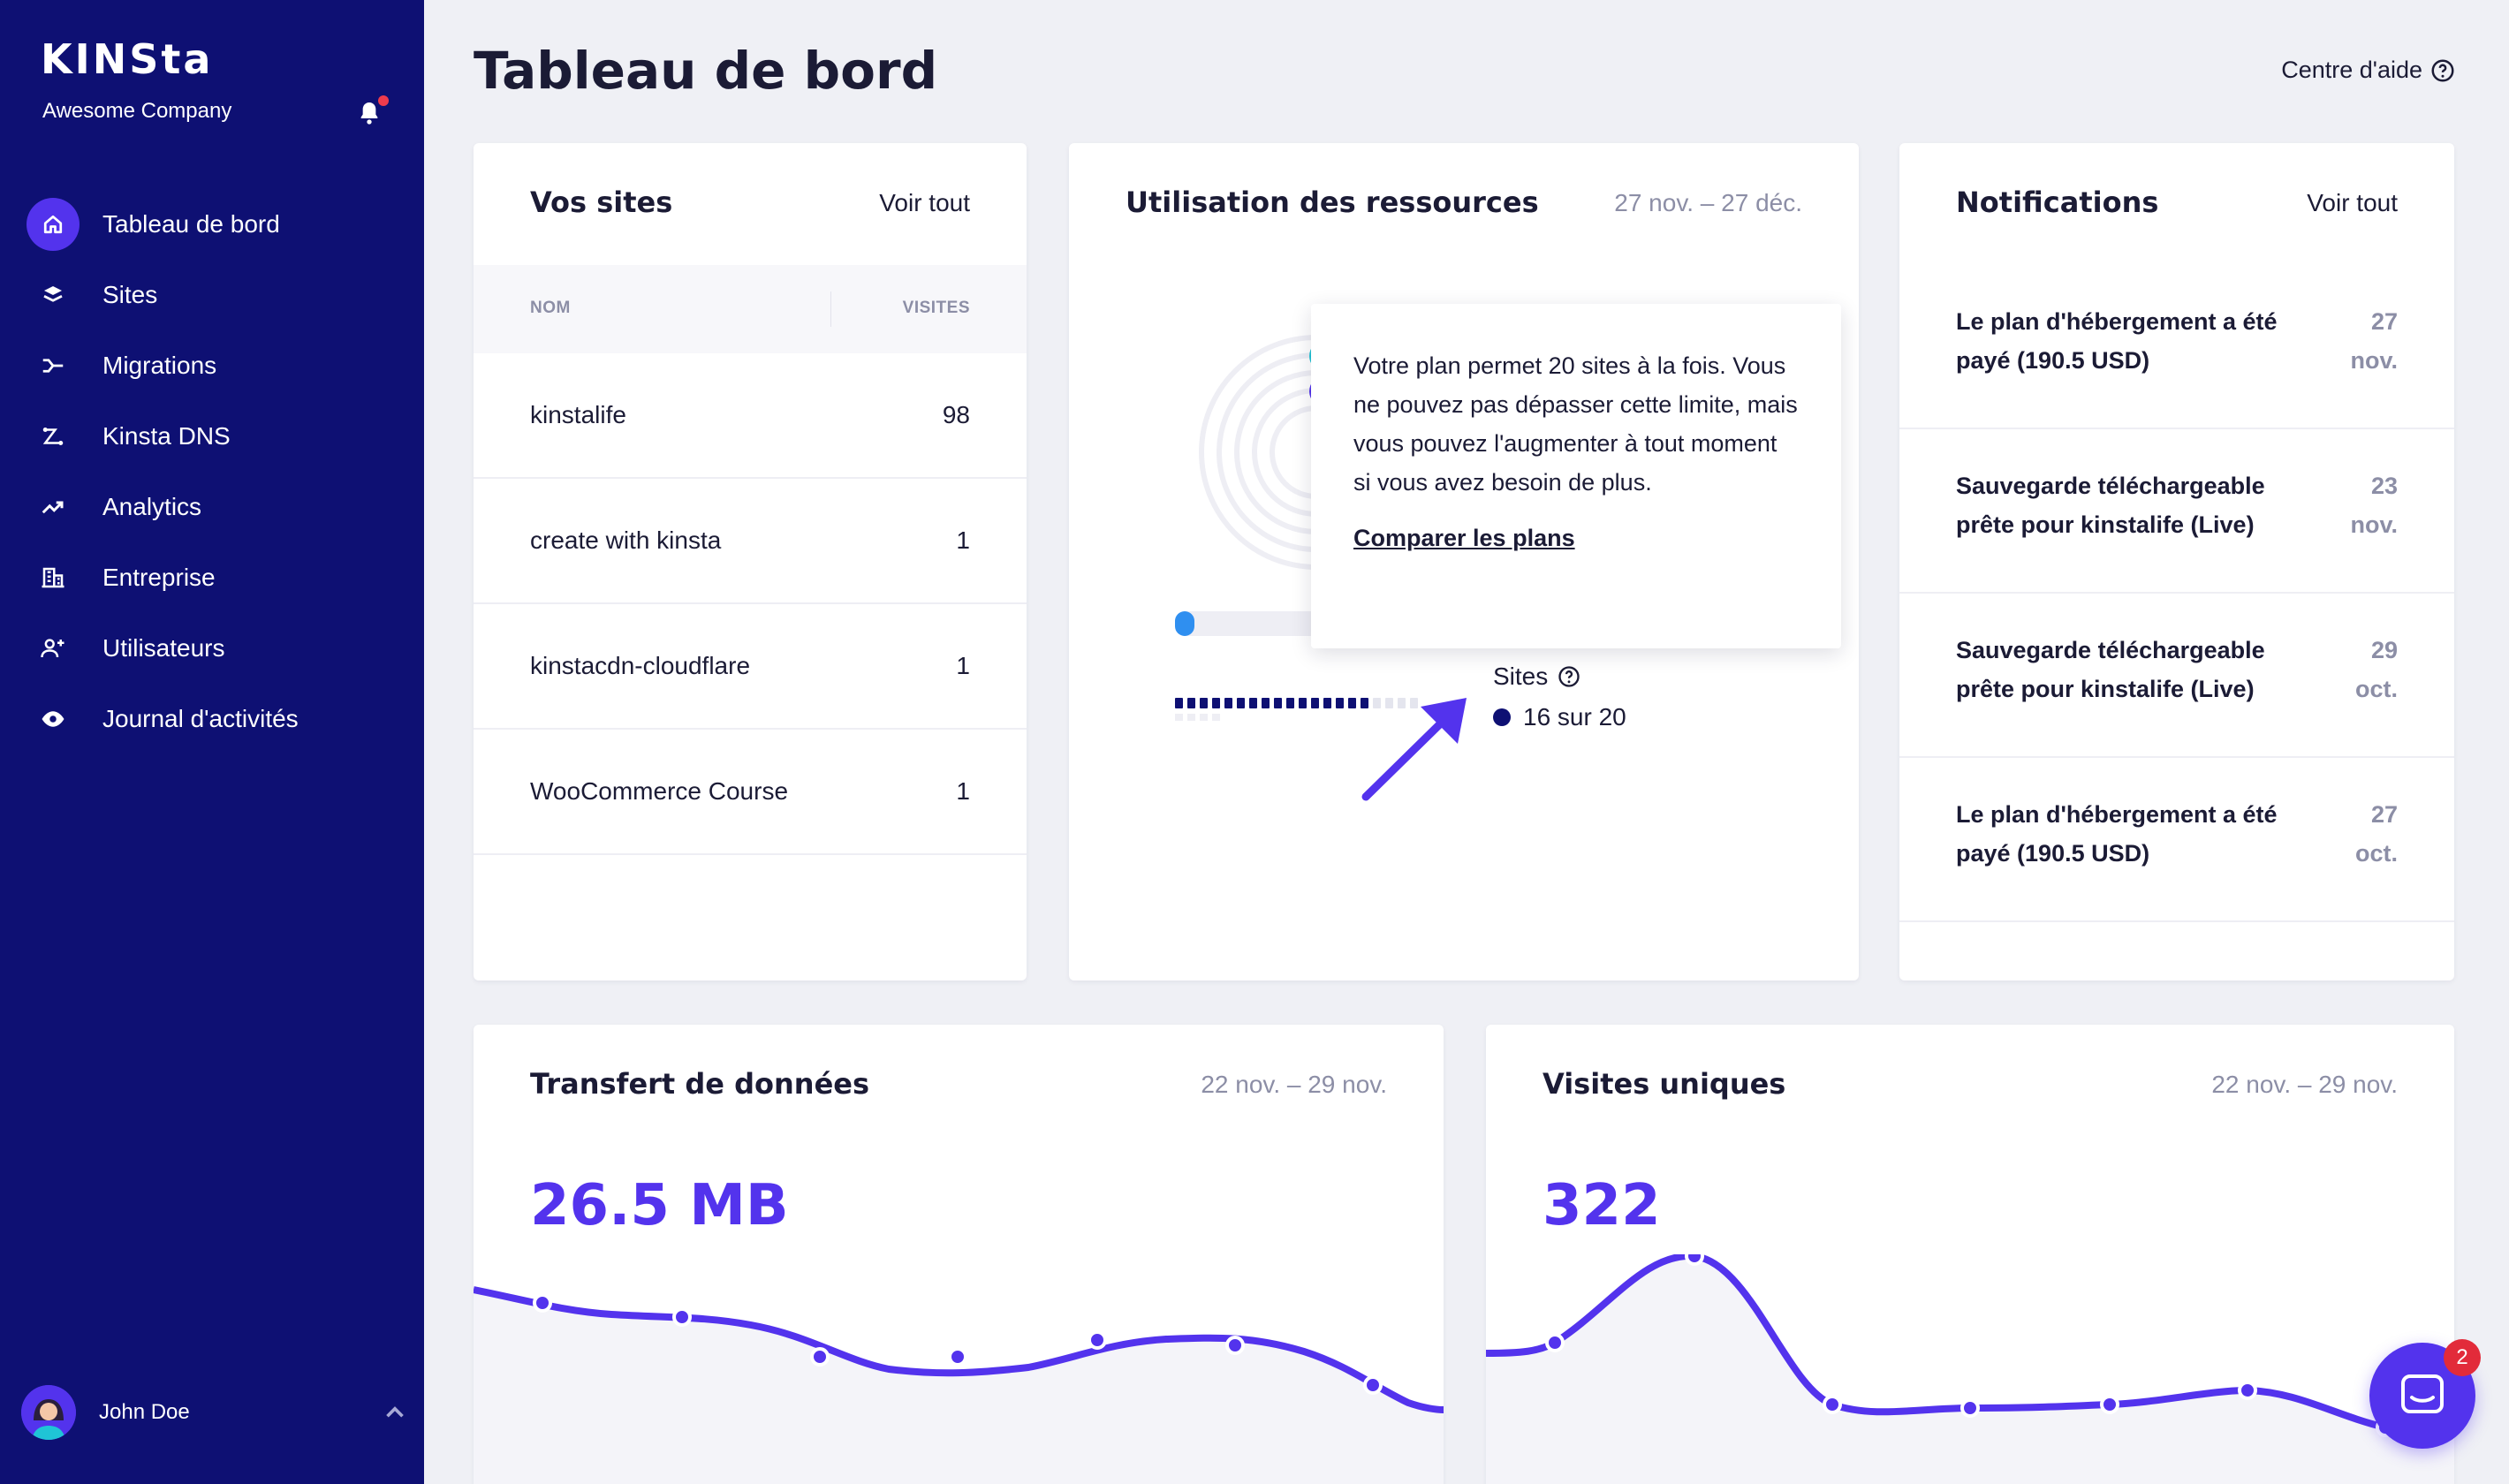 Image resolution: width=2509 pixels, height=1484 pixels. I want to click on sidebar-item-dashboard: Tableau de bord, so click(212, 224).